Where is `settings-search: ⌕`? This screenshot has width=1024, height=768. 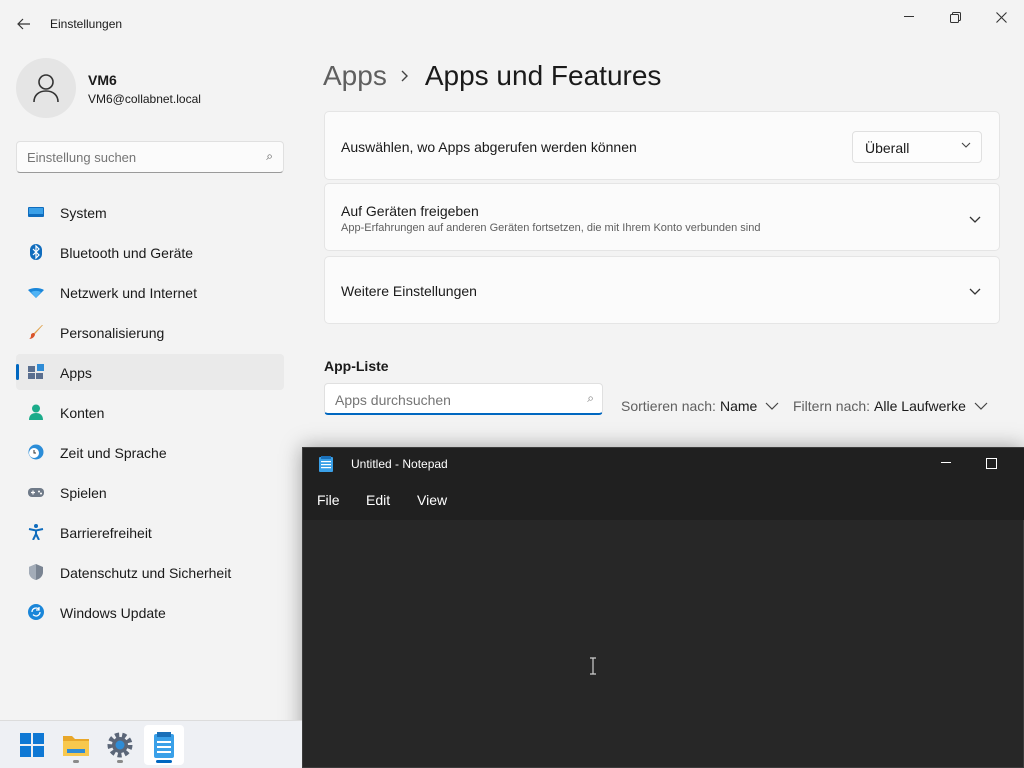
settings-search: ⌕ is located at coordinates (150, 157).